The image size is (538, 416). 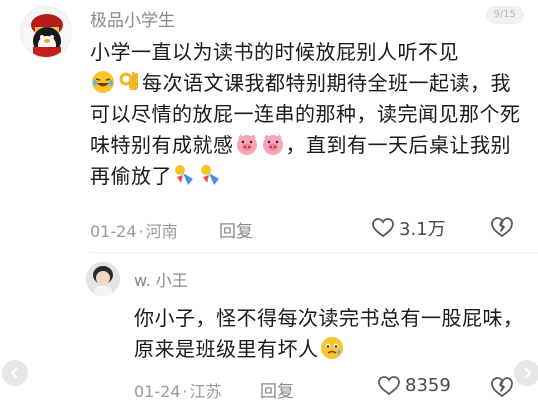 I want to click on reply-meta: 01-24 · 江苏, so click(x=178, y=390).